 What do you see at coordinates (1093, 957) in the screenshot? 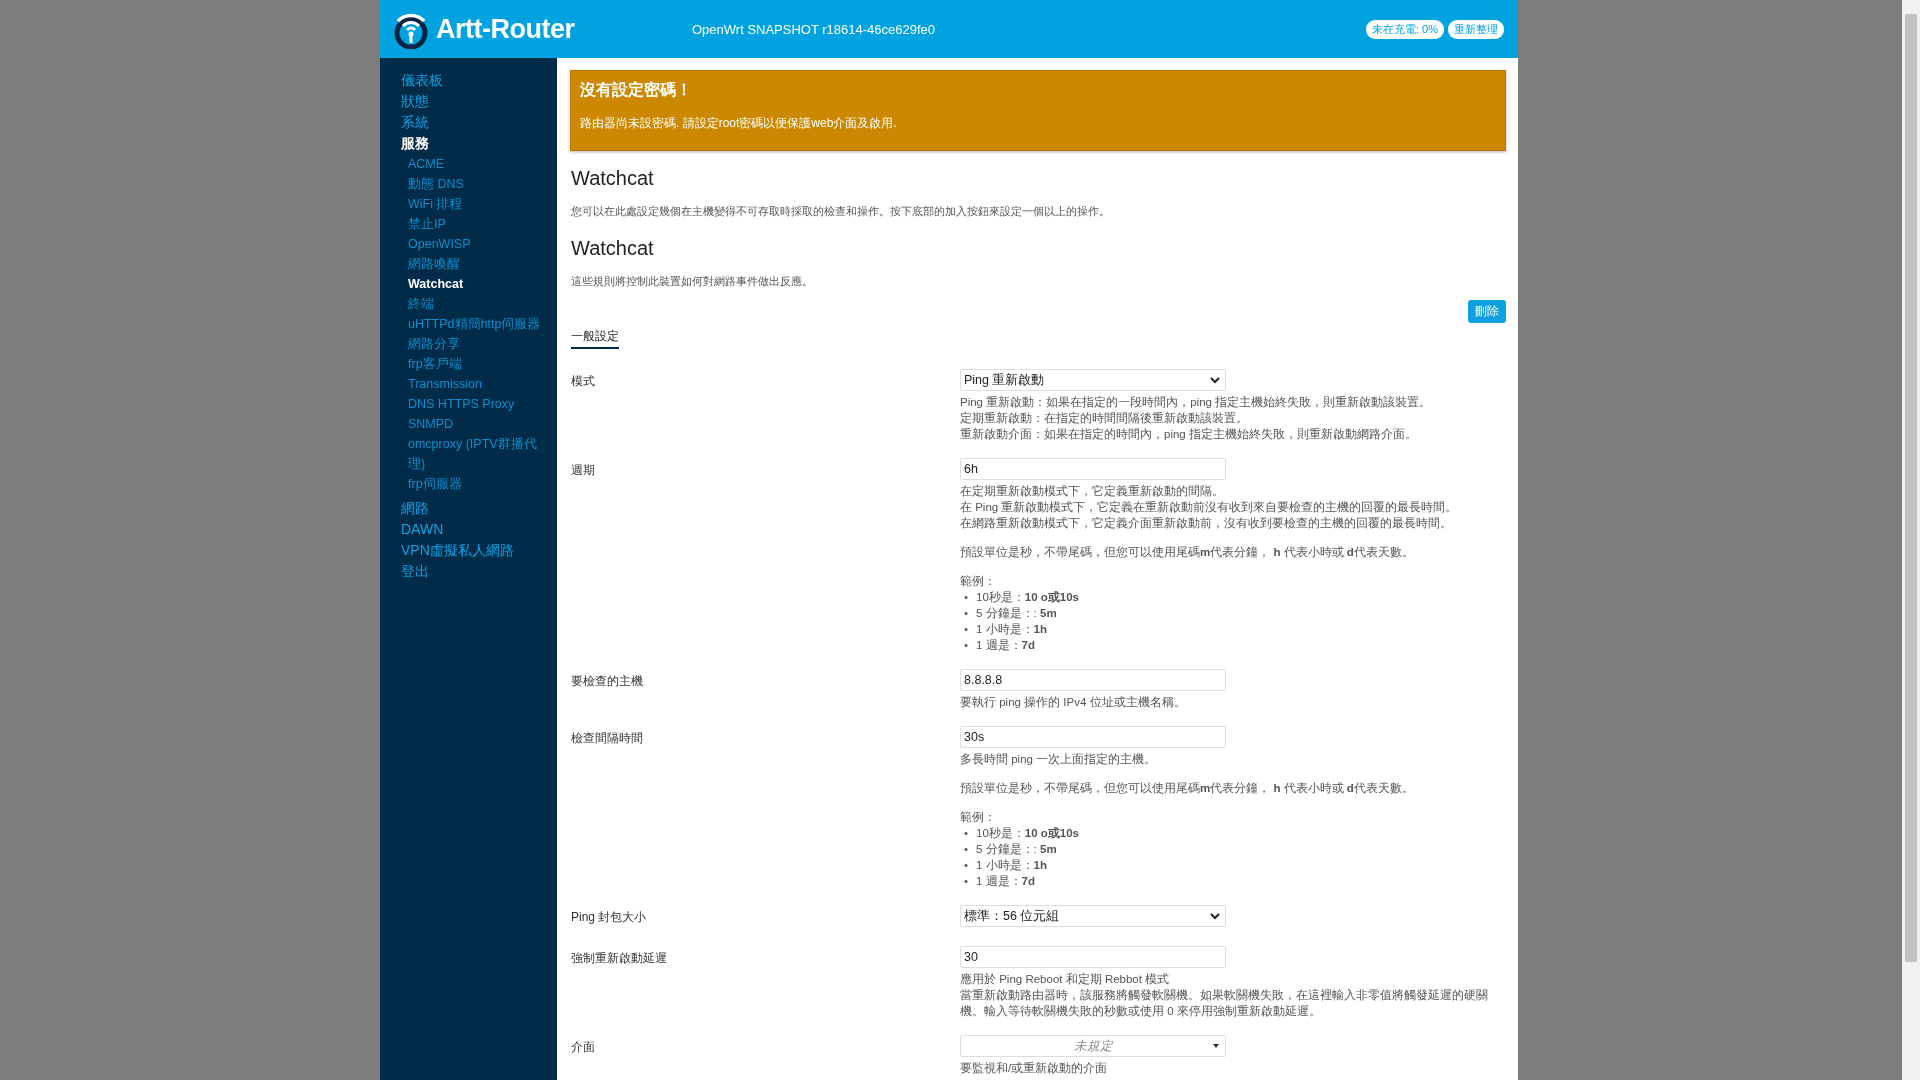
I see `input-field: 30` at bounding box center [1093, 957].